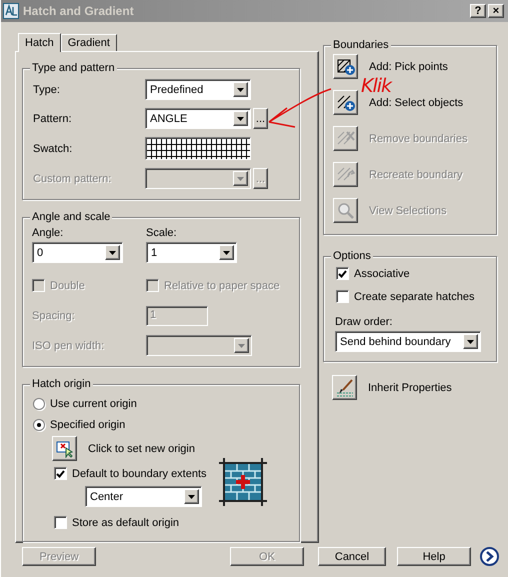 The width and height of the screenshot is (508, 577). What do you see at coordinates (408, 341) in the screenshot?
I see `dropdown-field: Send behind boundary` at bounding box center [408, 341].